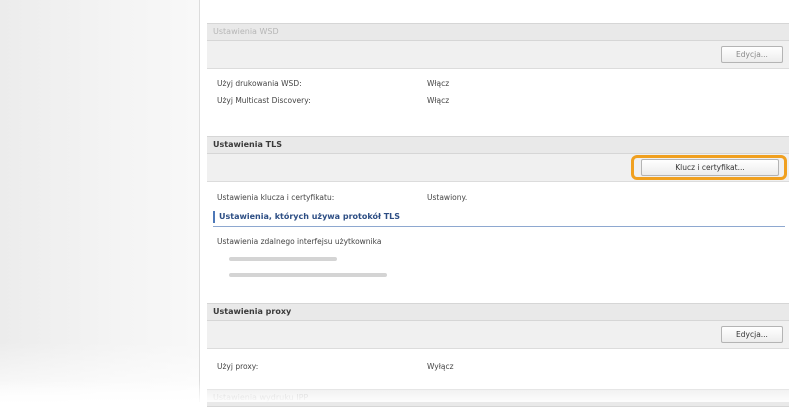 The image size is (797, 407). I want to click on proxy-use-label: Użyj proxy:, so click(238, 366).